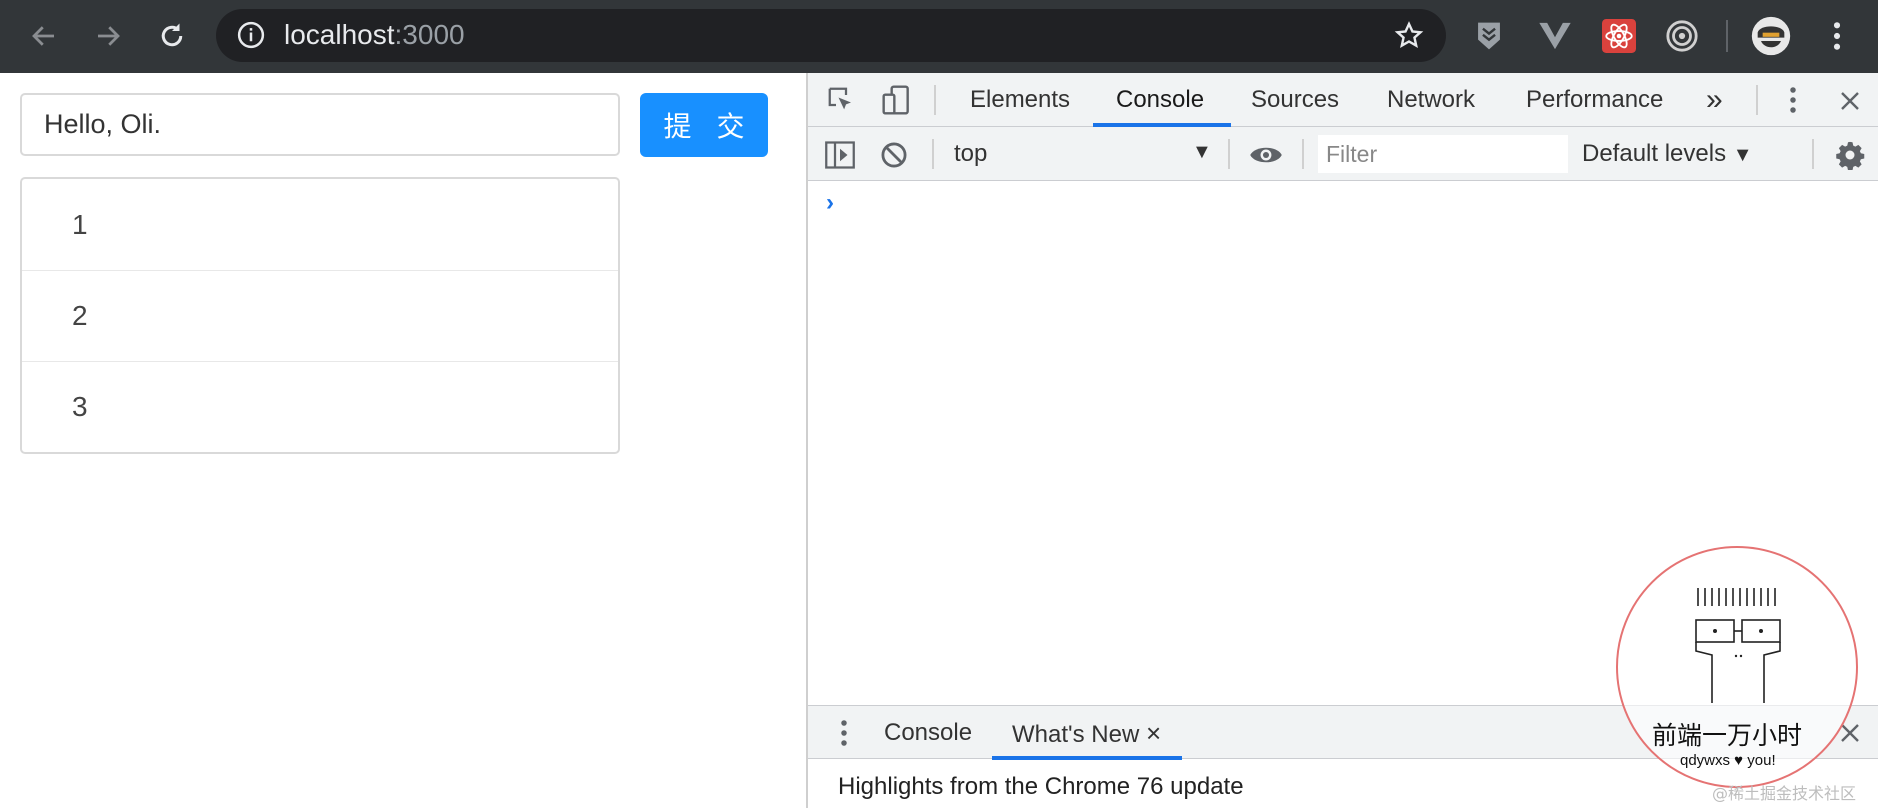 The image size is (1878, 808). I want to click on list-item: 3, so click(320, 406).